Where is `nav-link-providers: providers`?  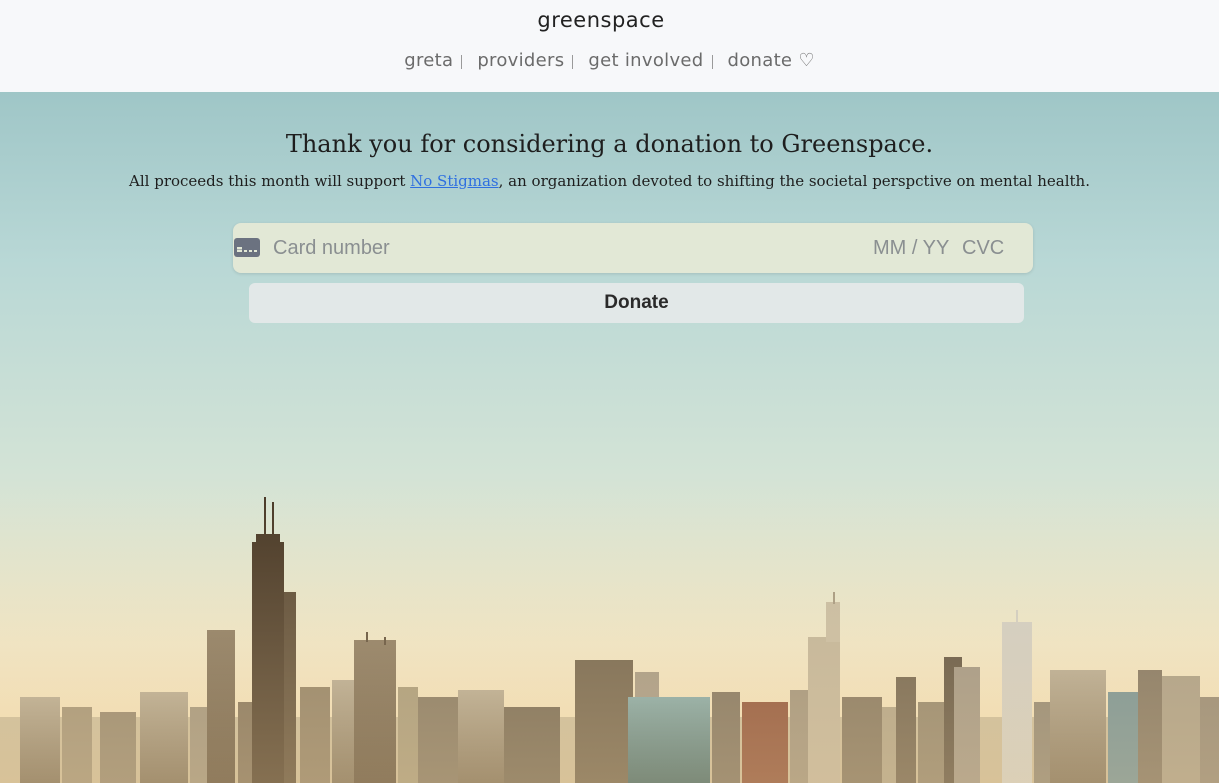 nav-link-providers: providers is located at coordinates (520, 60).